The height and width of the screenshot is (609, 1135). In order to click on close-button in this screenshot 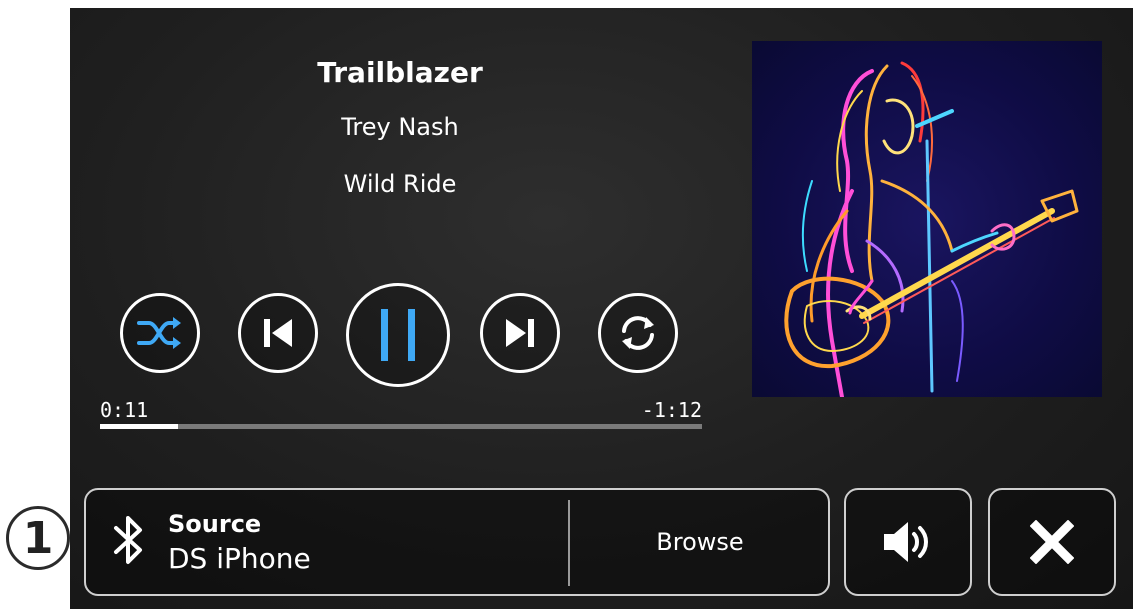, I will do `click(1052, 542)`.